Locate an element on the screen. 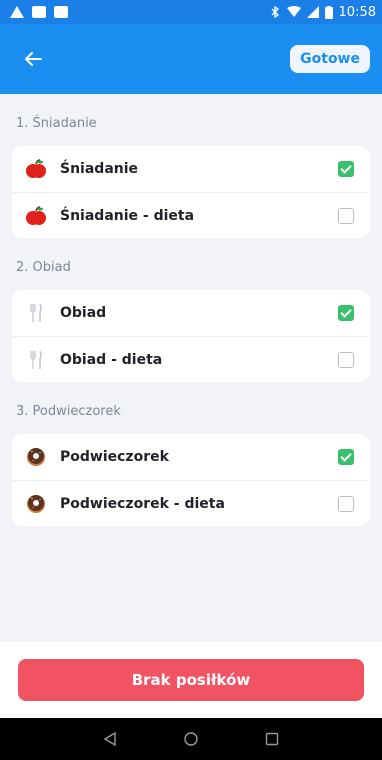 The width and height of the screenshot is (382, 760). status-system: 10:58 is located at coordinates (322, 12).